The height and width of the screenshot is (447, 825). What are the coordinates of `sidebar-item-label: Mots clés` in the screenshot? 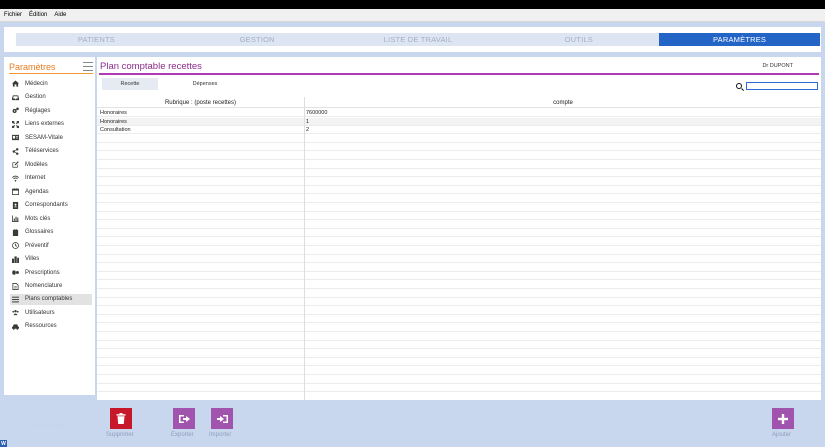 It's located at (38, 218).